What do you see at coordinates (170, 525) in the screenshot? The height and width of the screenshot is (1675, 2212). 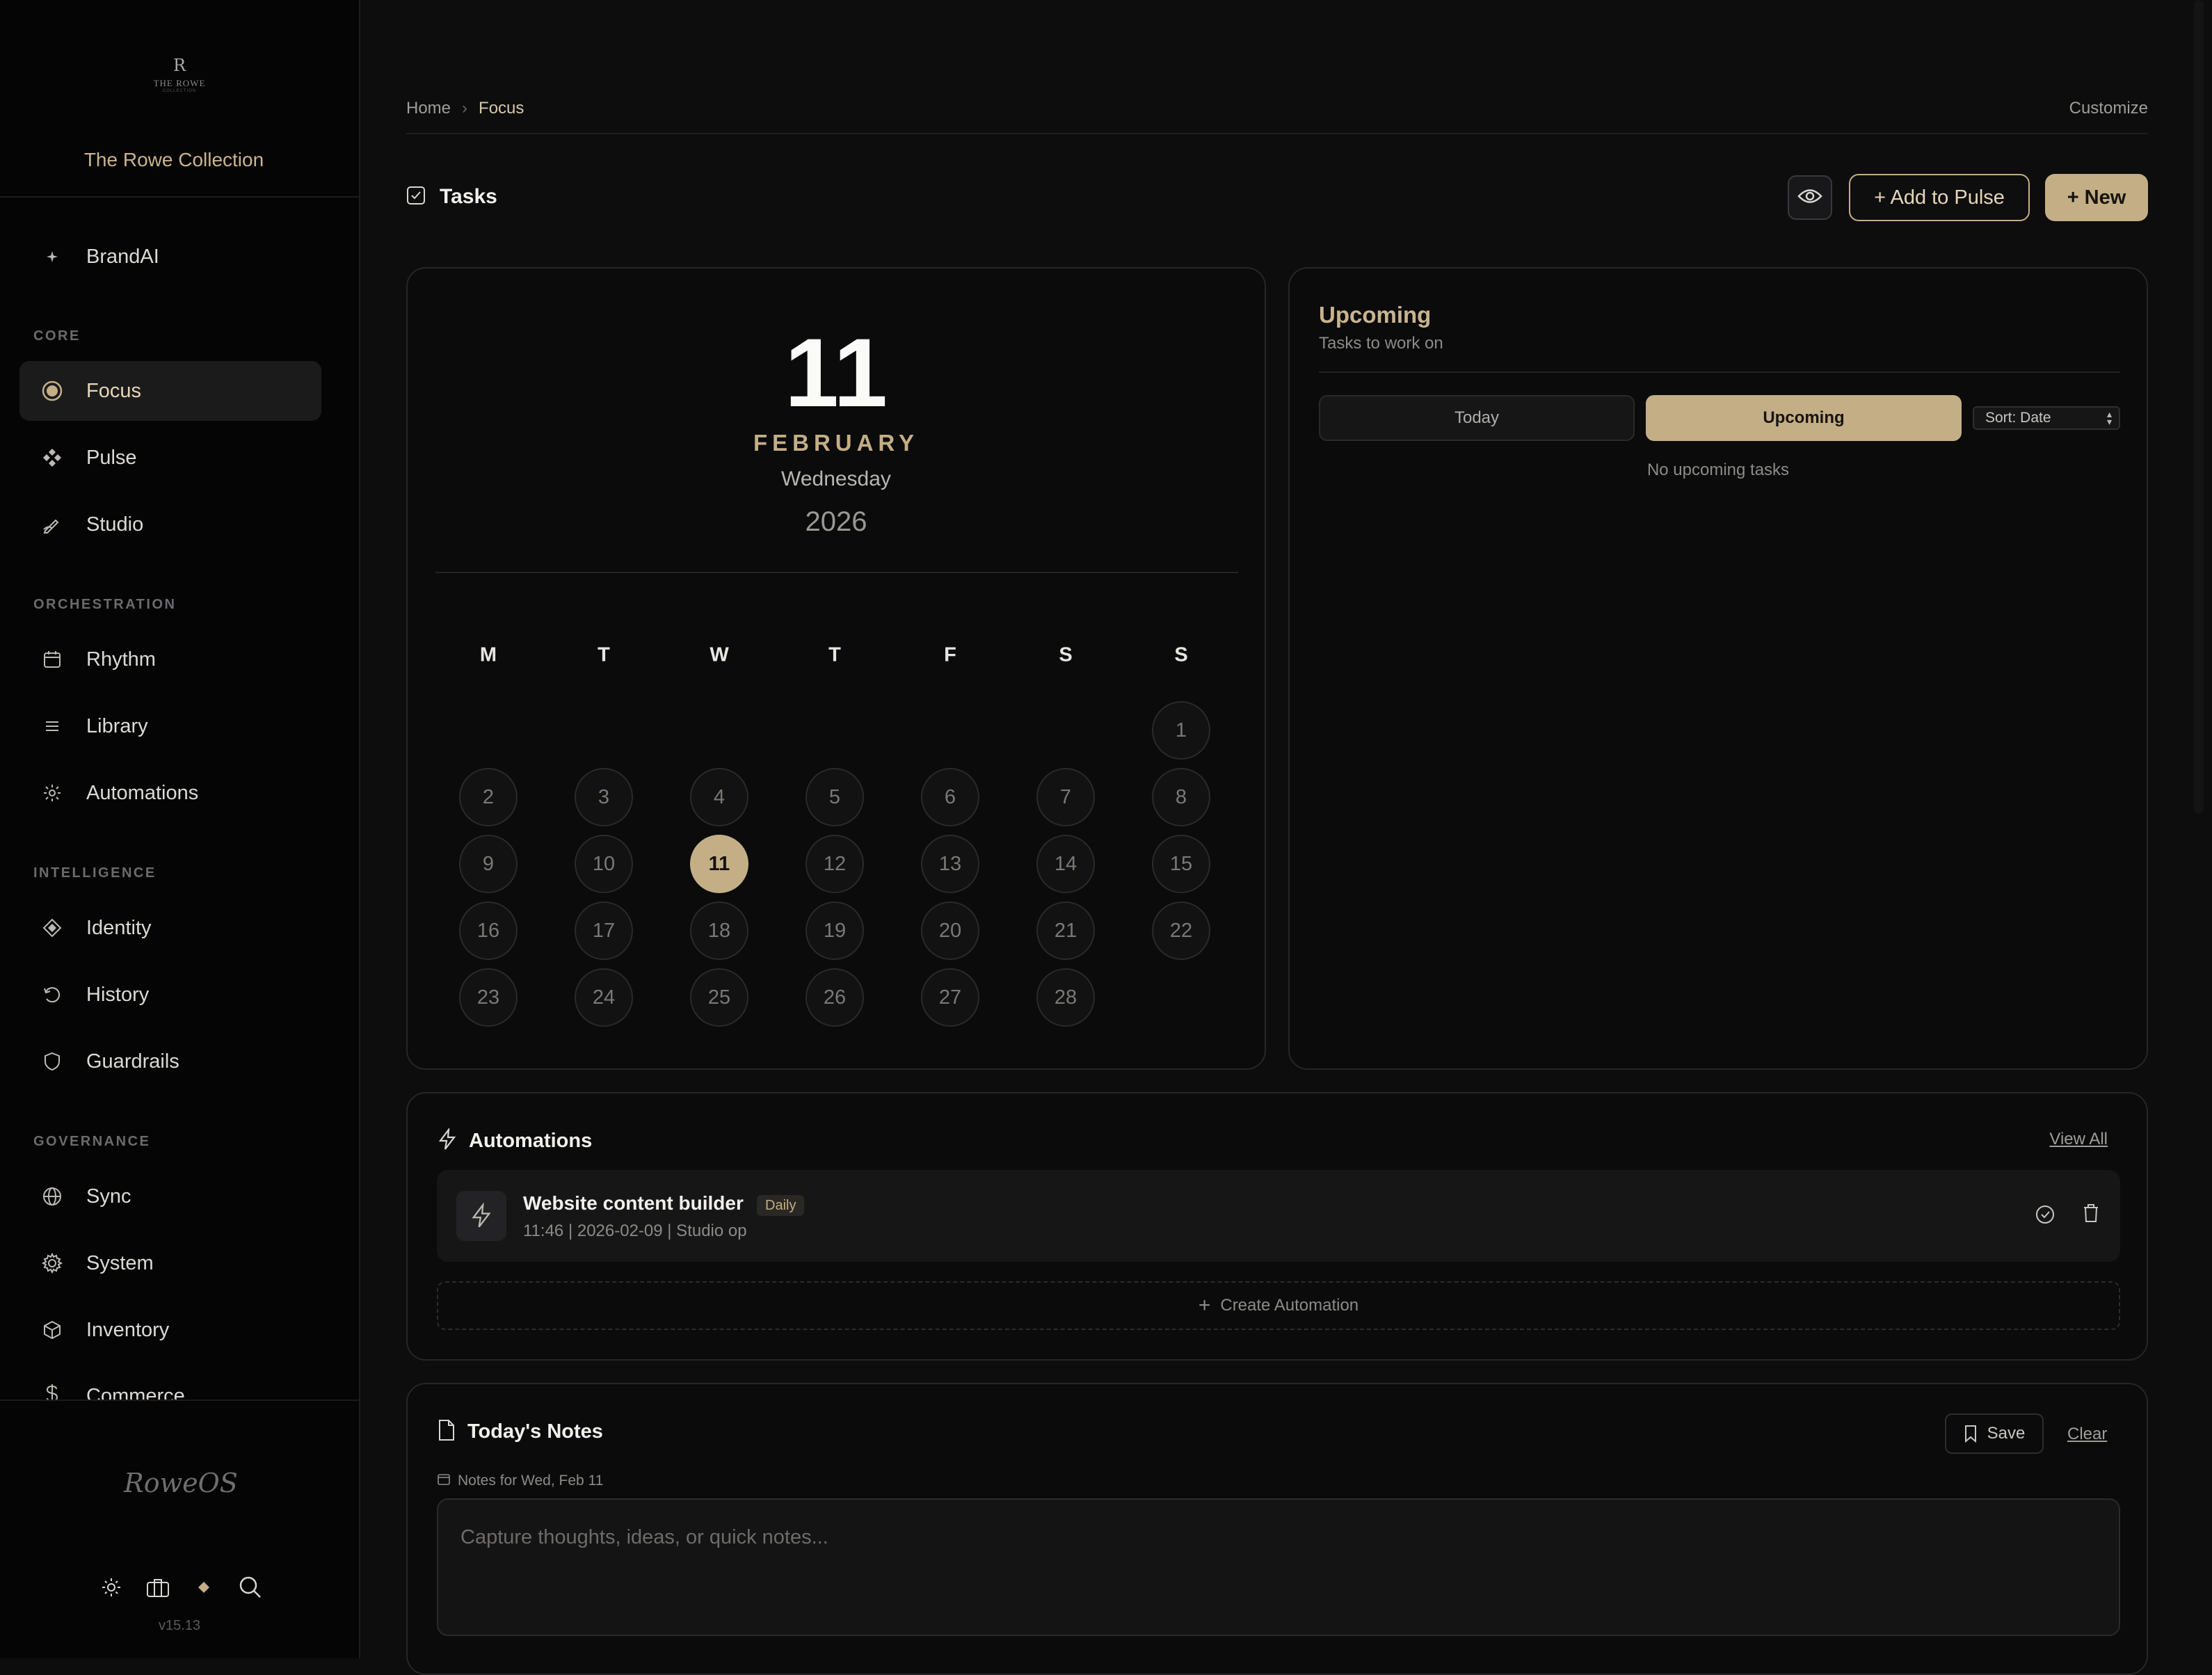 I see `sidebar-item-studio: Studio` at bounding box center [170, 525].